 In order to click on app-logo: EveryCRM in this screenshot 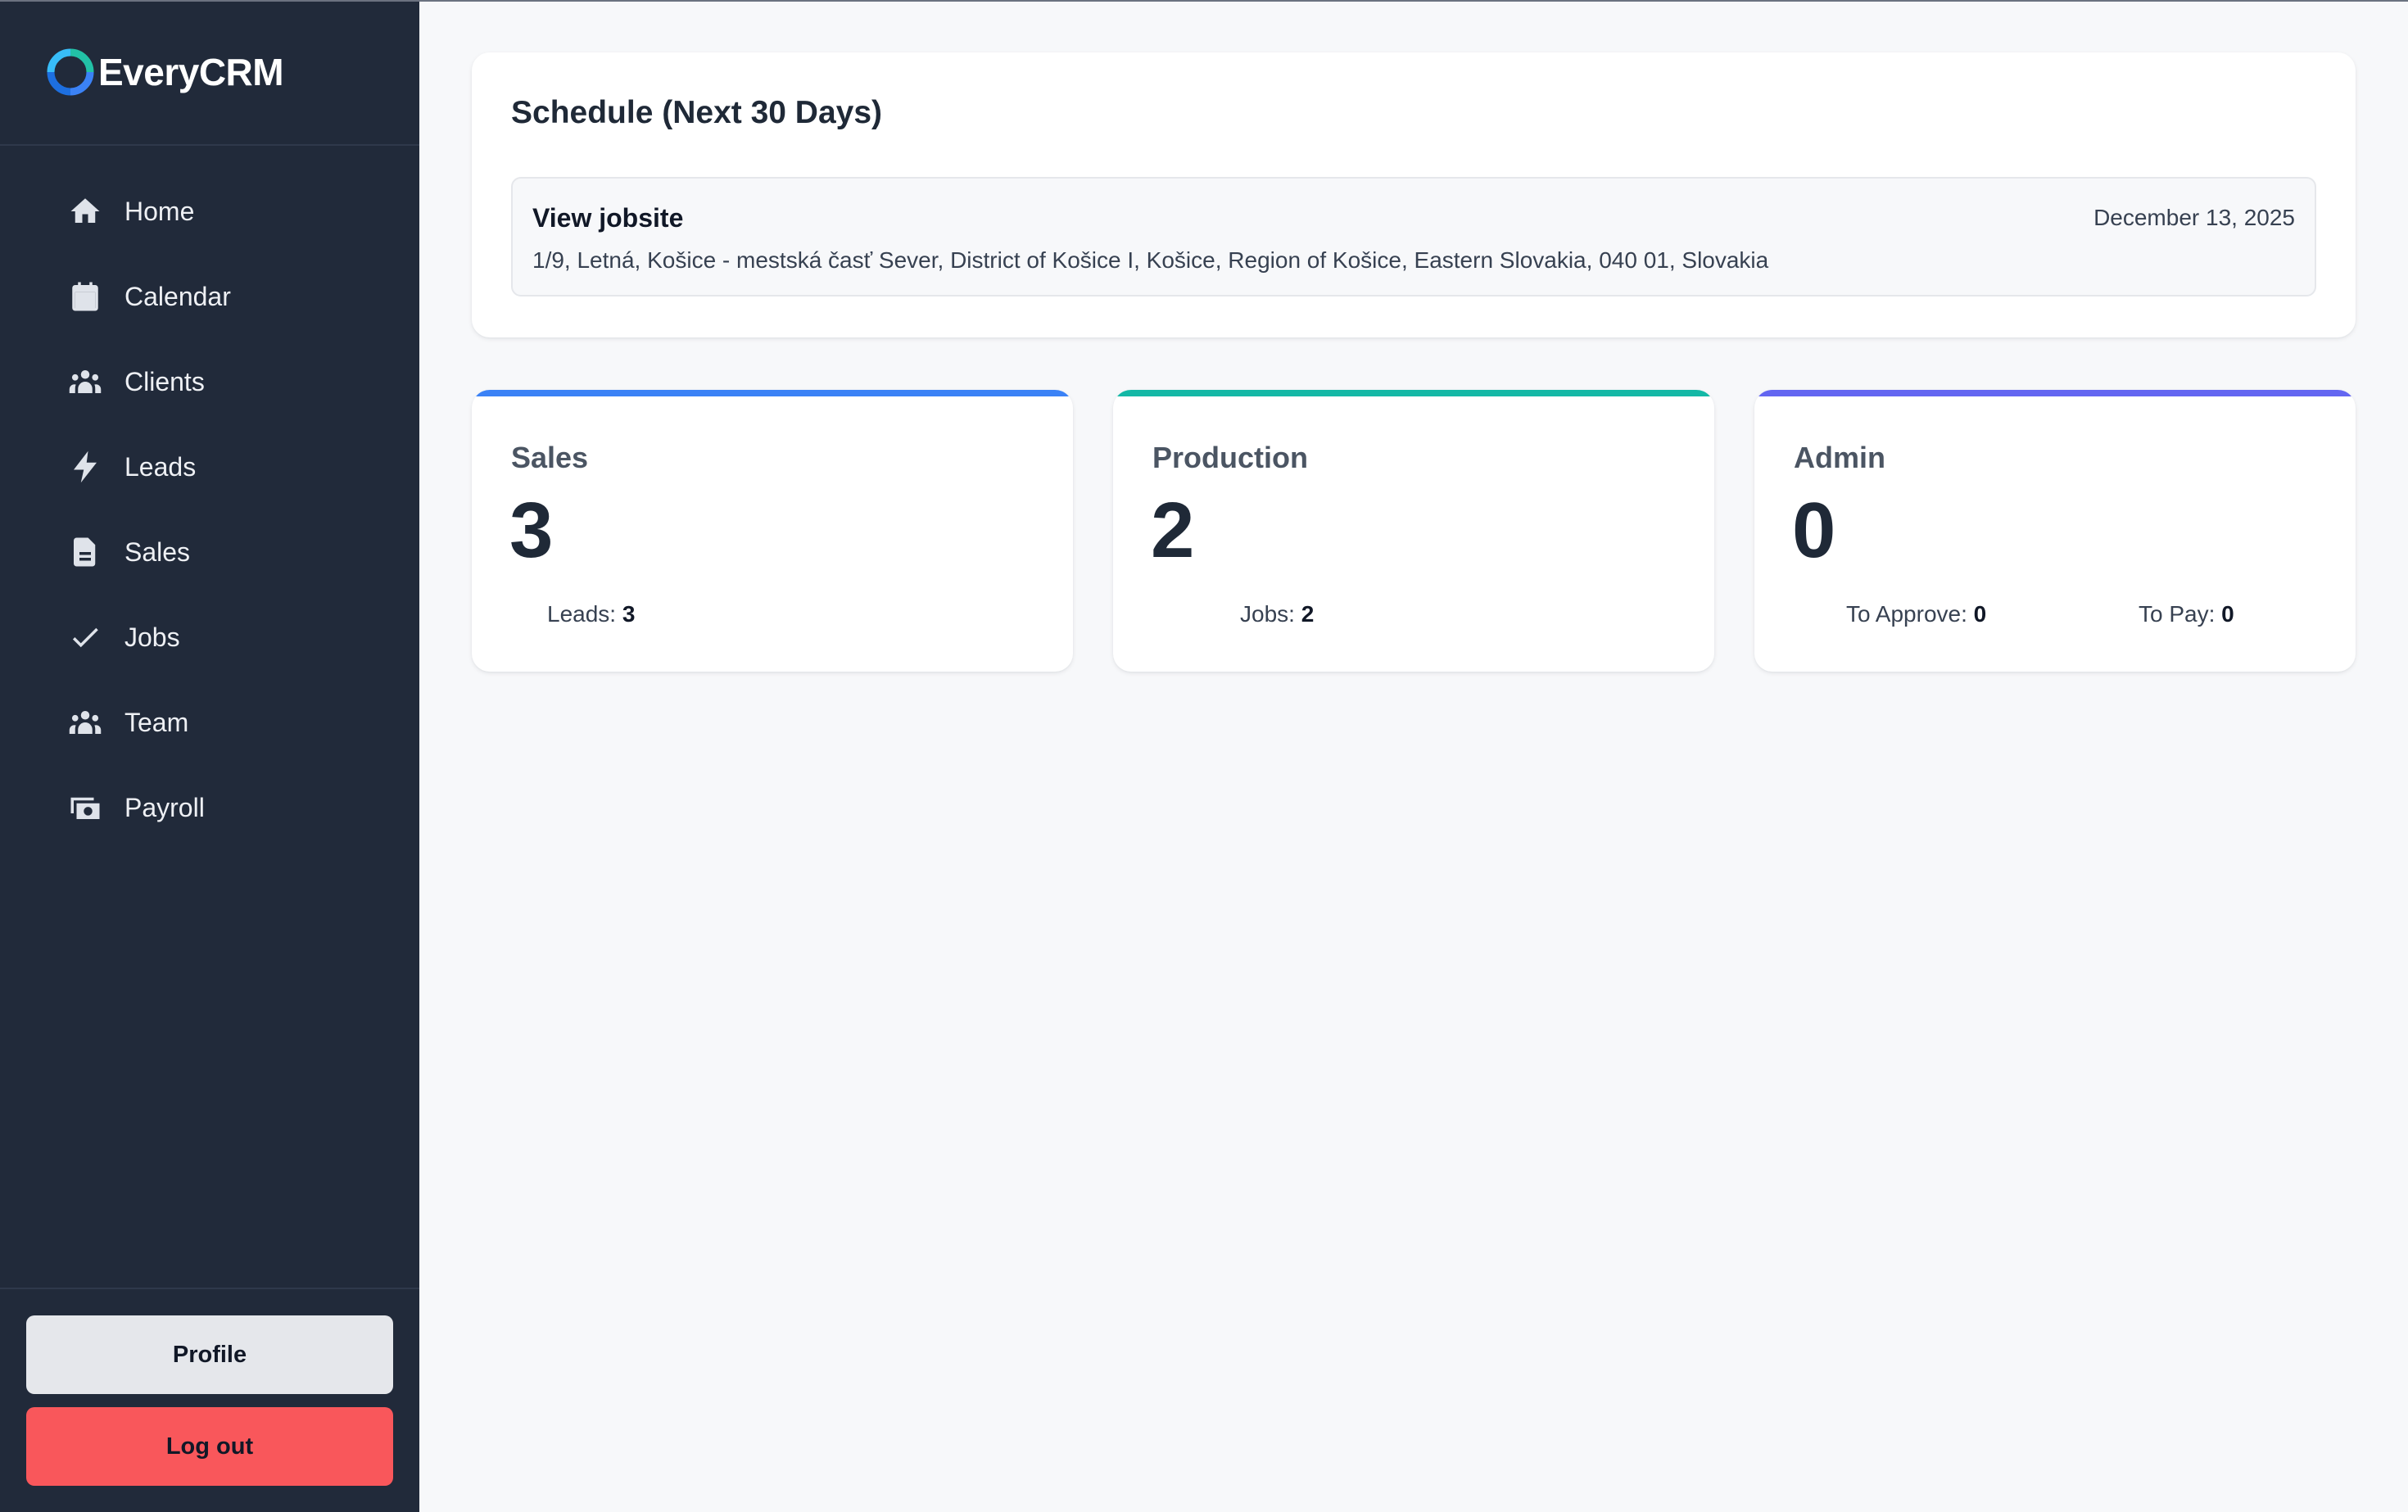, I will do `click(165, 72)`.